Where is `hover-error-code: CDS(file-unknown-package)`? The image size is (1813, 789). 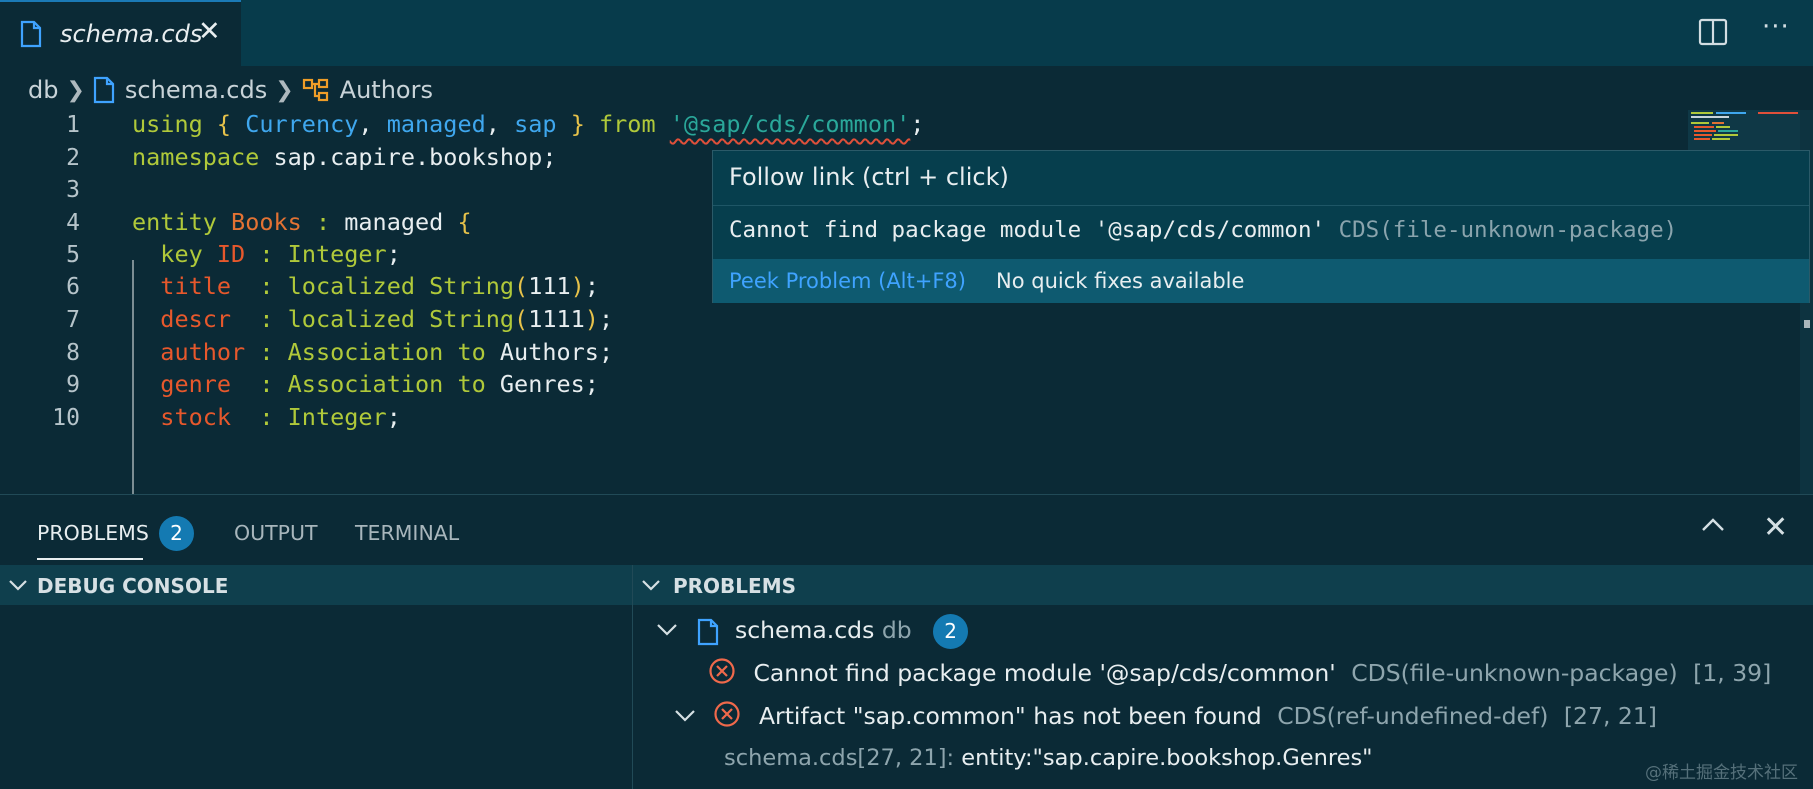
hover-error-code: CDS(file-unknown-package) is located at coordinates (1508, 230).